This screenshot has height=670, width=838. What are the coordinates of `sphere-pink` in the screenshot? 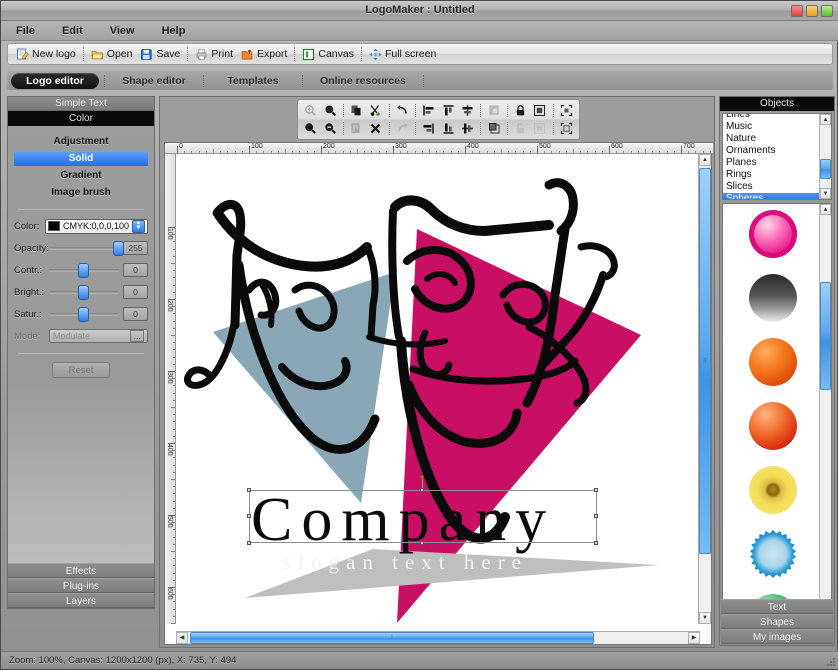 It's located at (773, 234).